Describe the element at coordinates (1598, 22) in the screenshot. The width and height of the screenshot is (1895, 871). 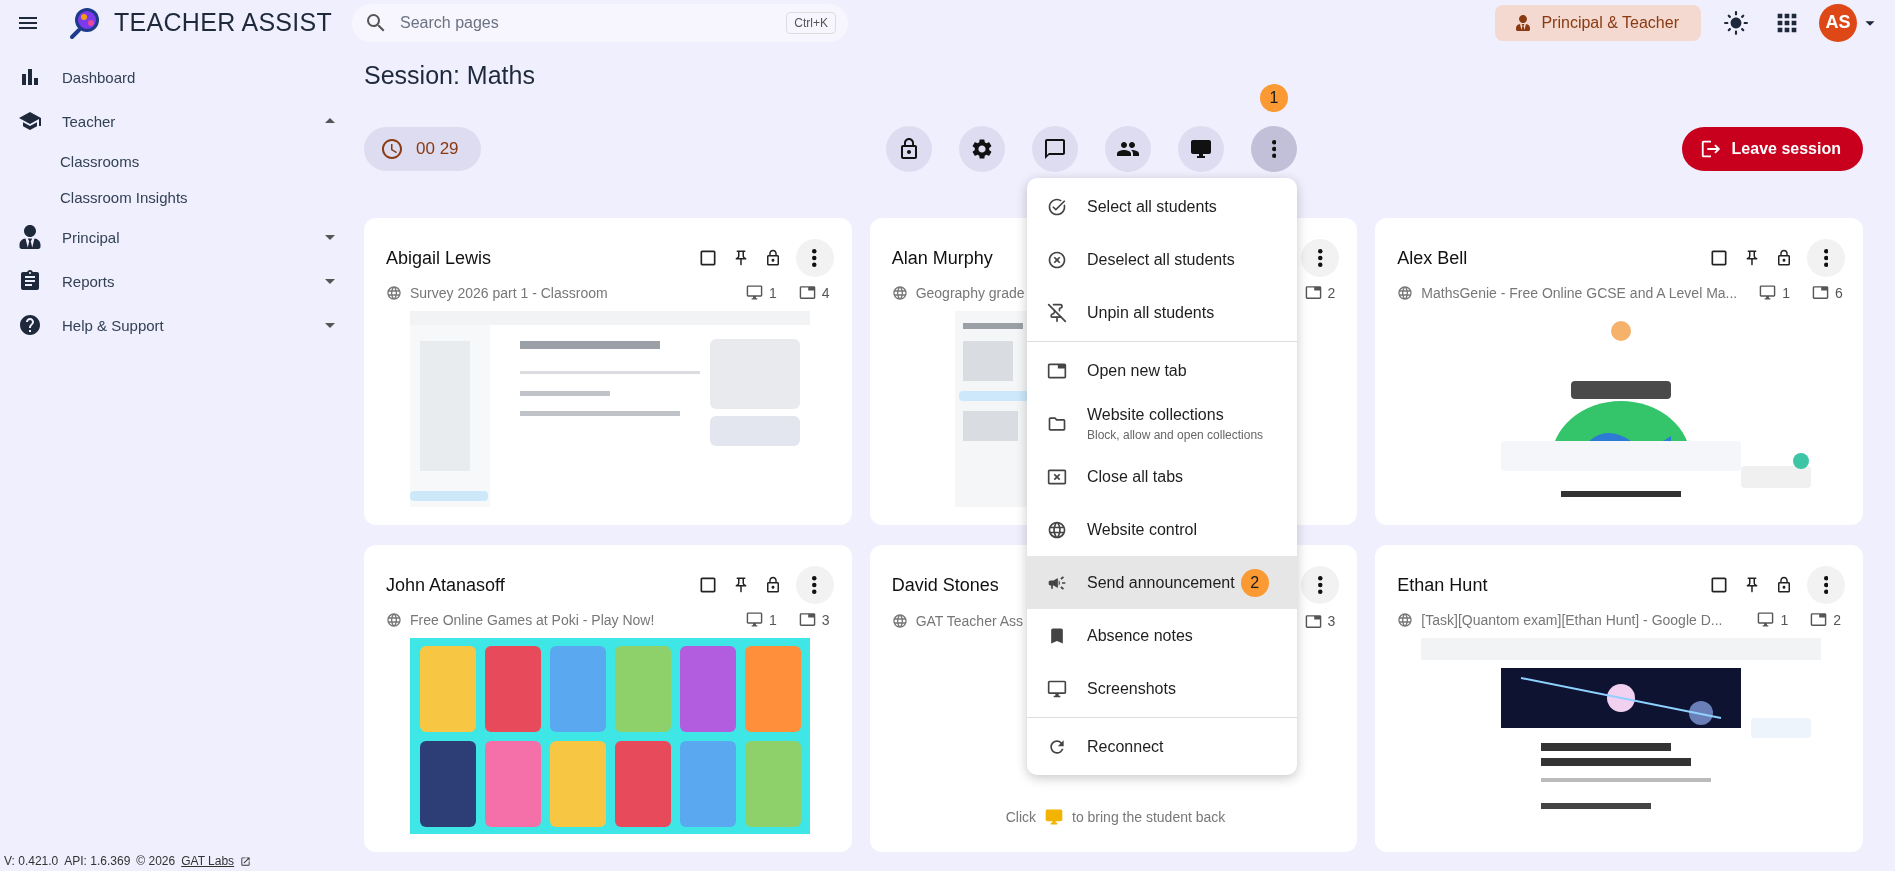
I see `role-chip: Principal & Teacher` at that location.